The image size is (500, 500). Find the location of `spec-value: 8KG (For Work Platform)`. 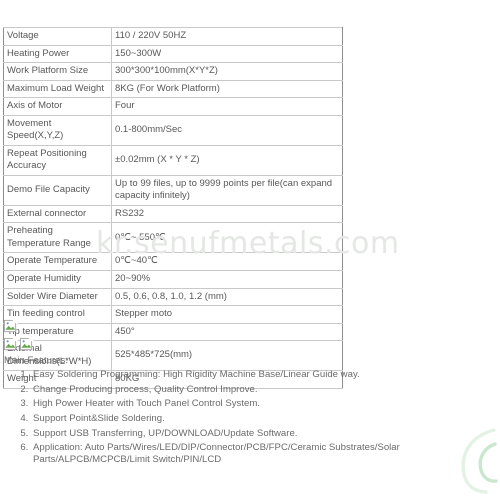

spec-value: 8KG (For Work Platform) is located at coordinates (227, 89).